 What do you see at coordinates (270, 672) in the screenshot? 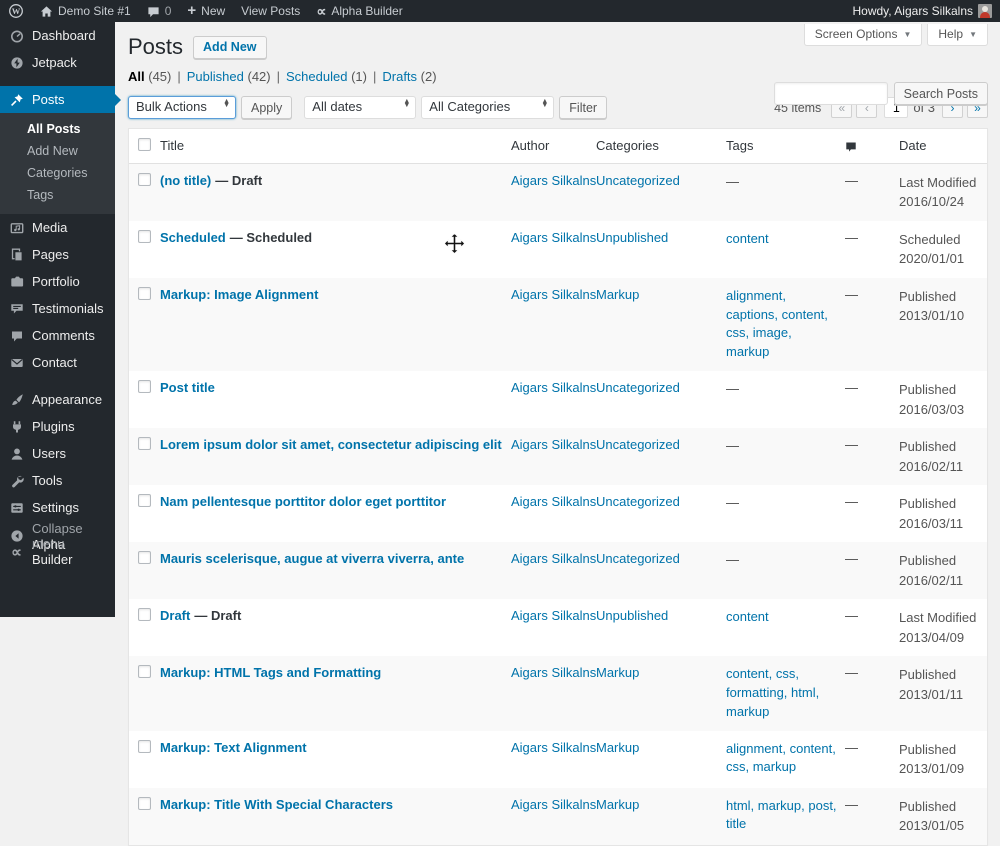
I see `post-title-link: Markup: HTML Tags and Formatting` at bounding box center [270, 672].